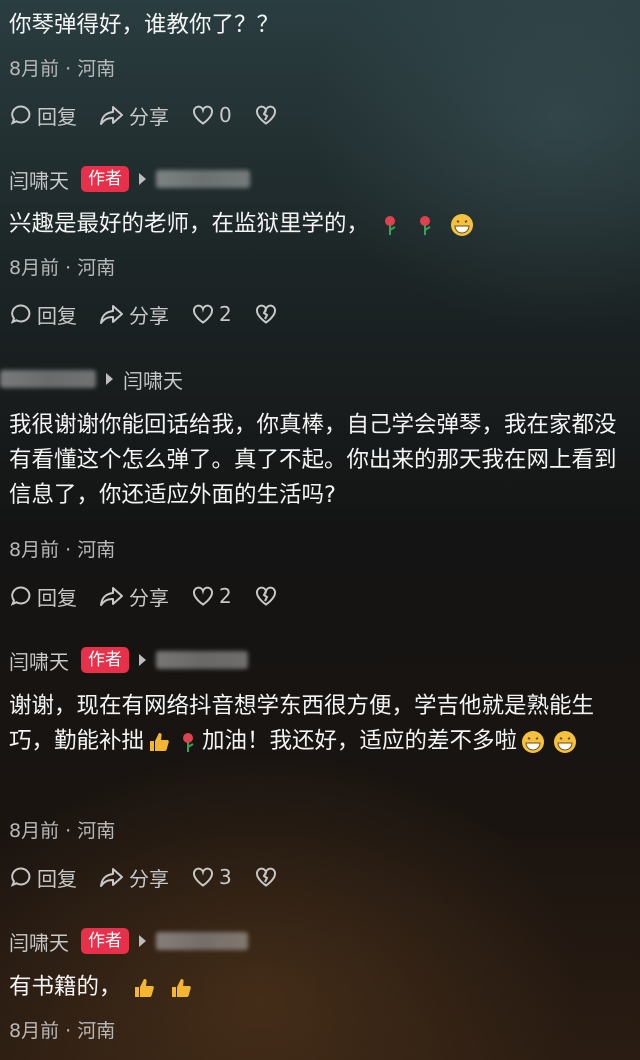  Describe the element at coordinates (144, 25) in the screenshot. I see `comment-text: 你琴弹得好，谁教你了？？` at that location.